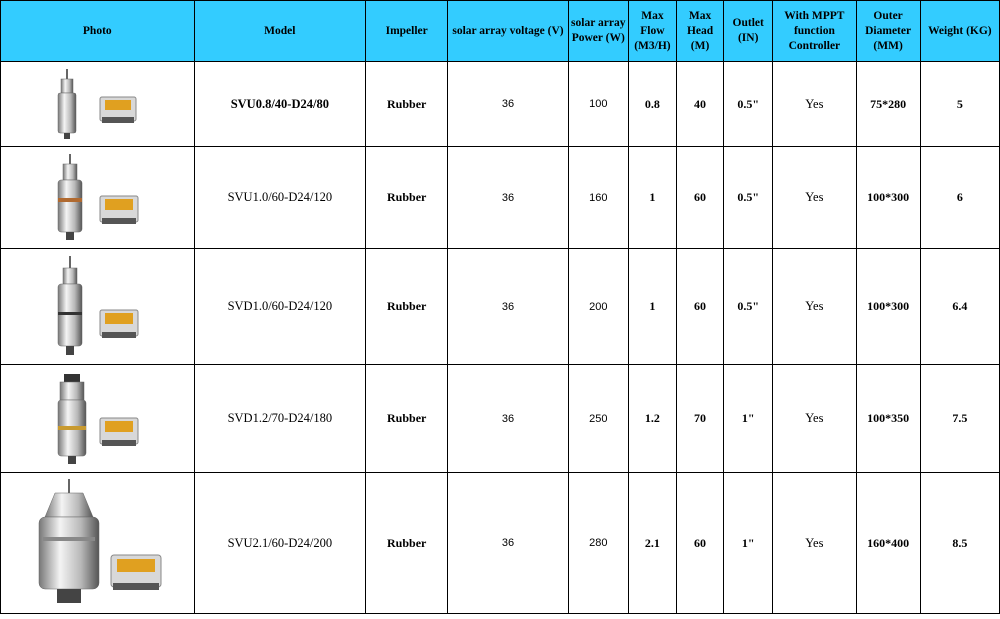 This screenshot has height=619, width=1000. I want to click on header-model: Model, so click(280, 31).